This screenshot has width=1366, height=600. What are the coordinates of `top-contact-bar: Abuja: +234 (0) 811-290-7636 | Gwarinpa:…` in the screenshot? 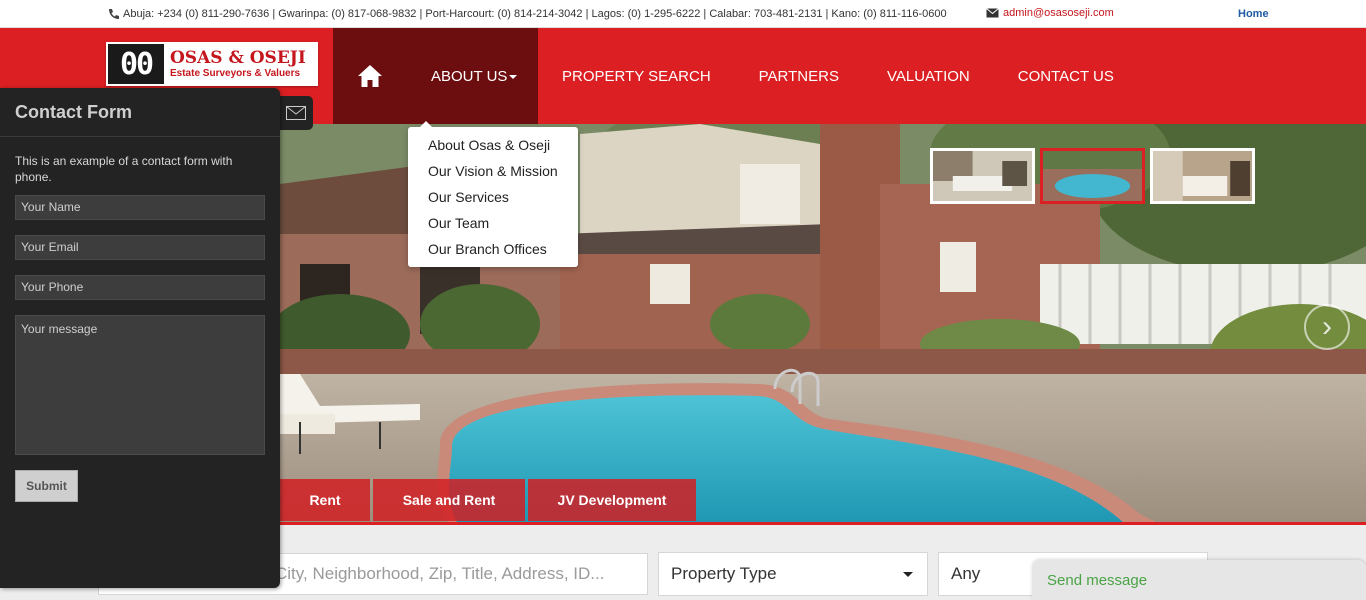 It's located at (683, 14).